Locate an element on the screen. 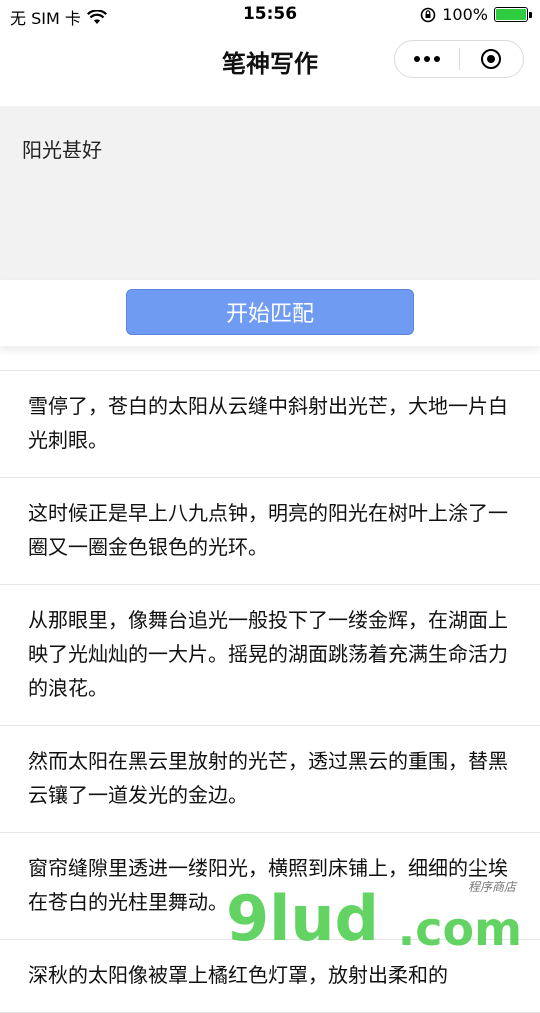  more-dots-icon is located at coordinates (426, 59).